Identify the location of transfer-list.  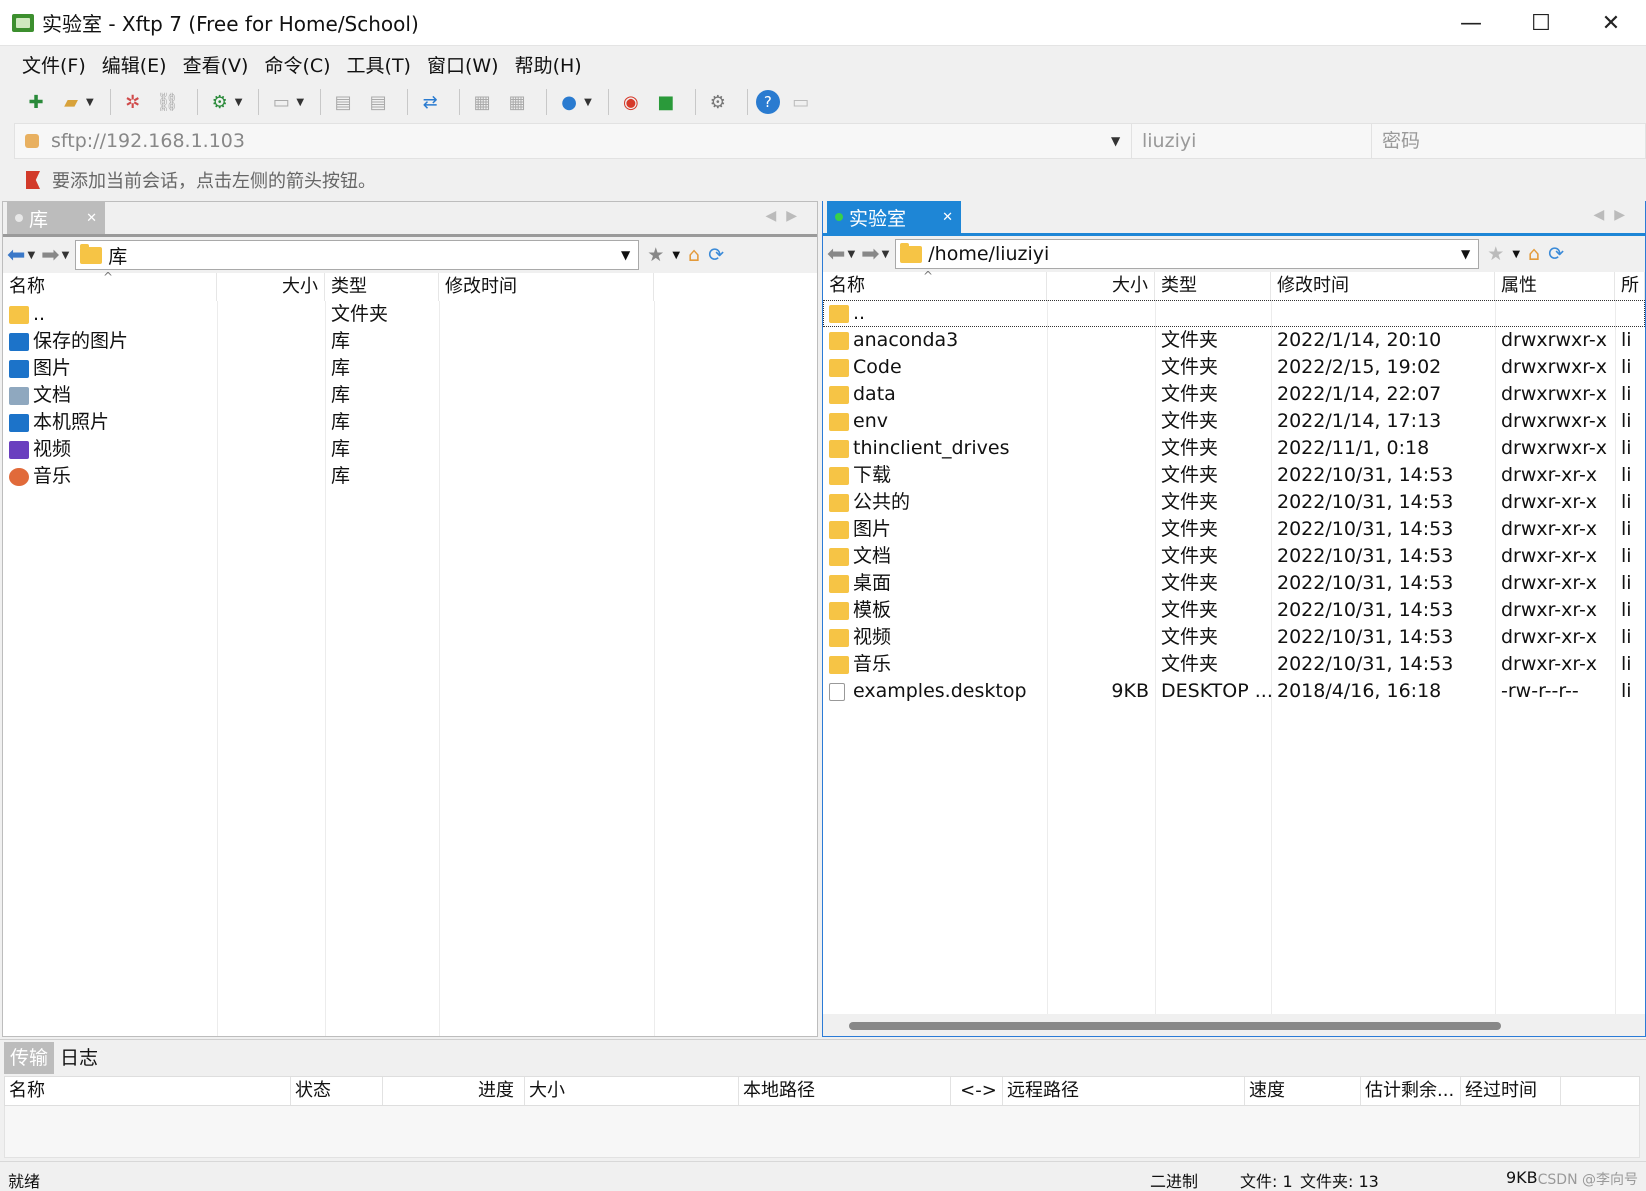
(822, 1132).